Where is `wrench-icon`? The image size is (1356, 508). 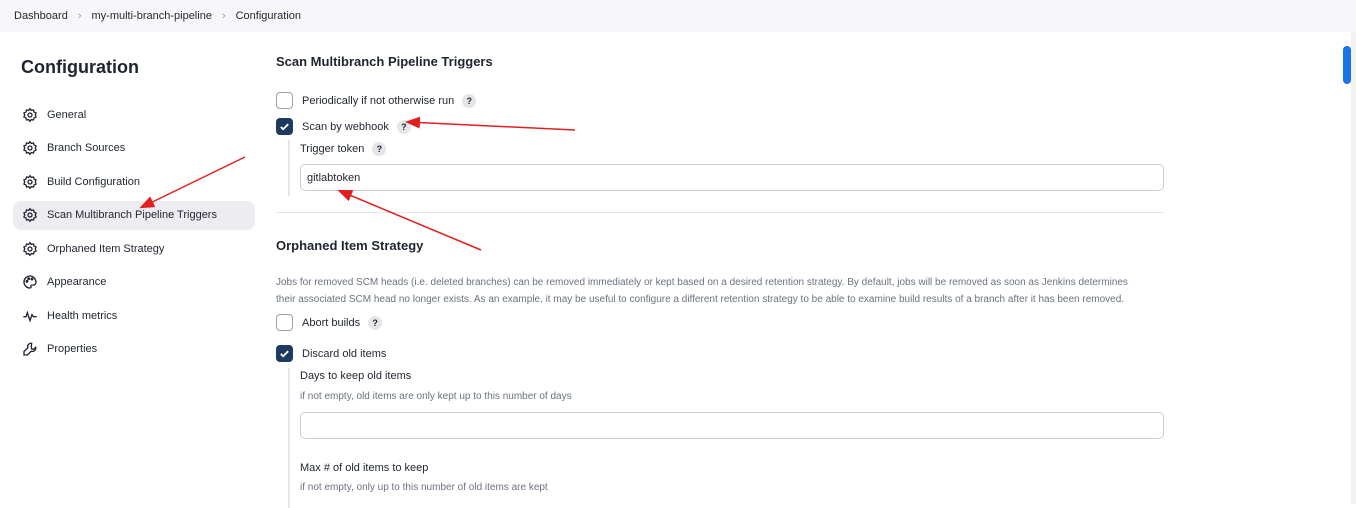 wrench-icon is located at coordinates (29, 349).